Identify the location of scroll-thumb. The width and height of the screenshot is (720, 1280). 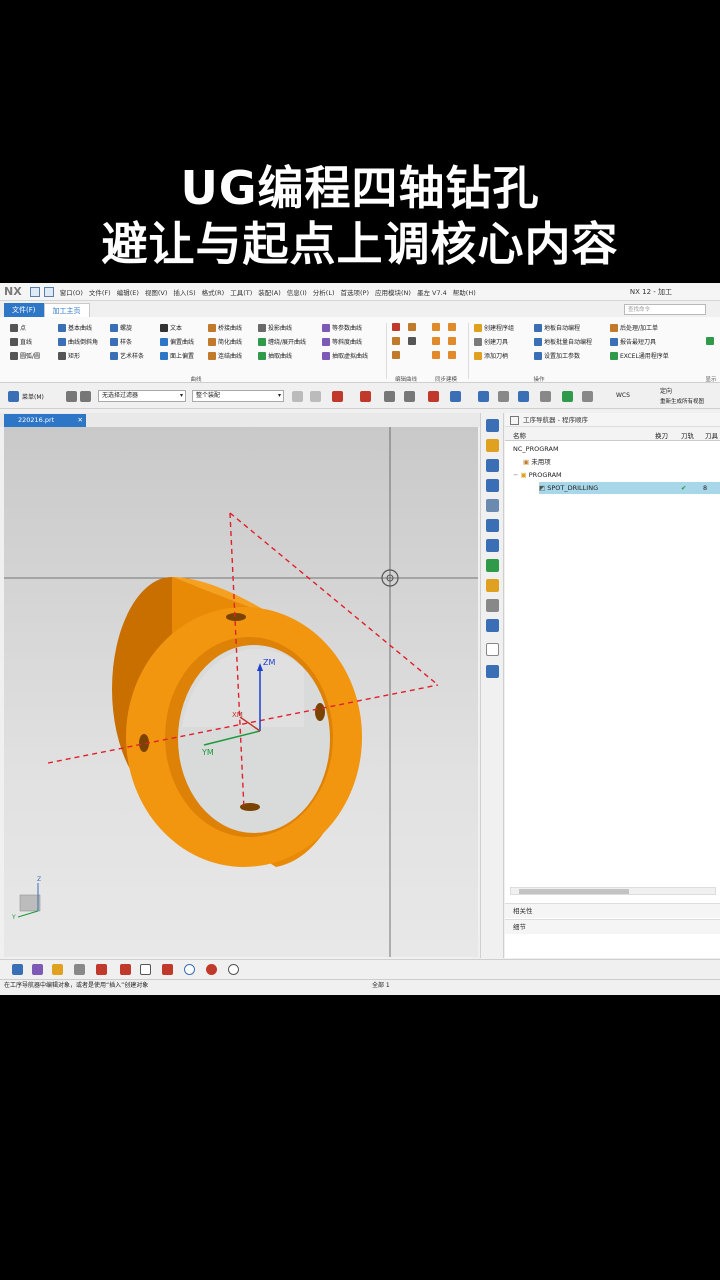
(574, 891).